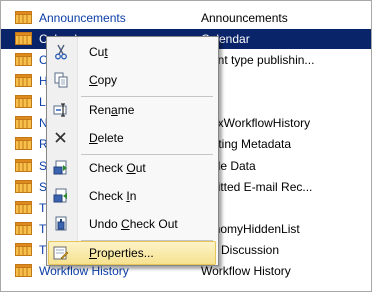 The width and height of the screenshot is (372, 292). What do you see at coordinates (106, 138) in the screenshot?
I see `menu-item-label: Delete` at bounding box center [106, 138].